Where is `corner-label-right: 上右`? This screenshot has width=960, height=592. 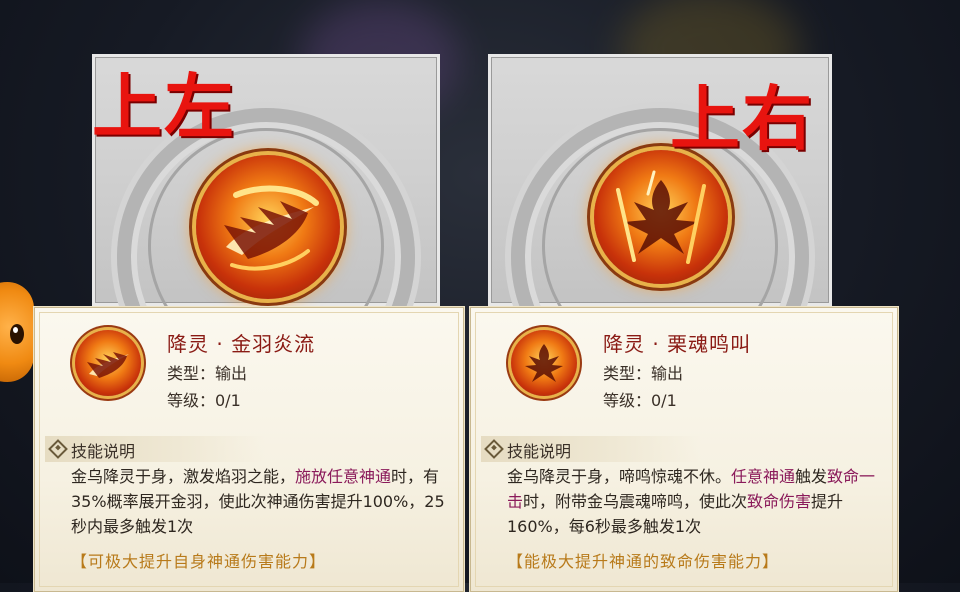 corner-label-right: 上右 is located at coordinates (742, 119).